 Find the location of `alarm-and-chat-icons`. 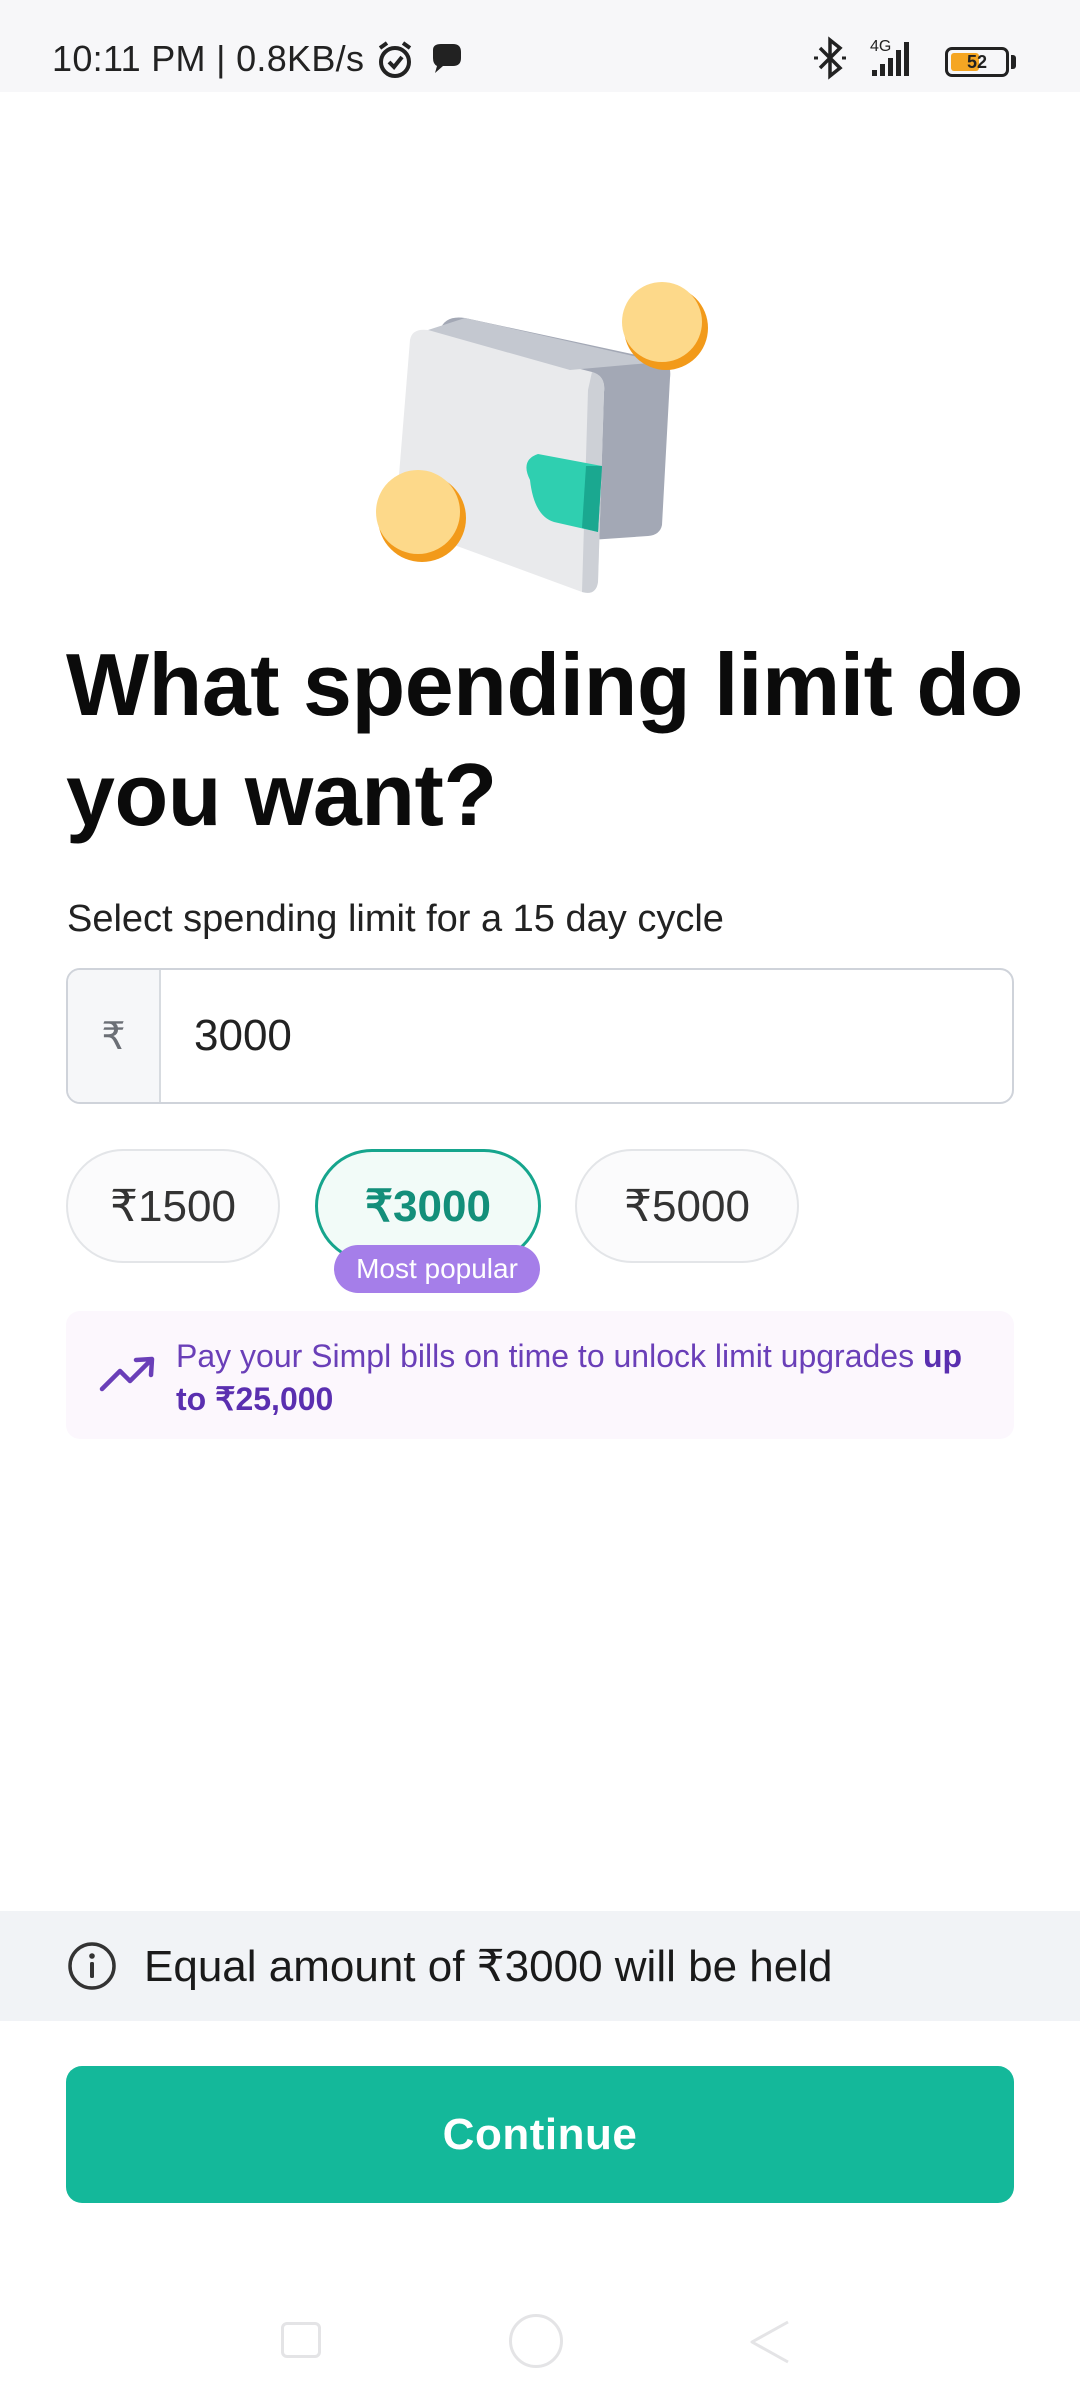

alarm-and-chat-icons is located at coordinates (419, 59).